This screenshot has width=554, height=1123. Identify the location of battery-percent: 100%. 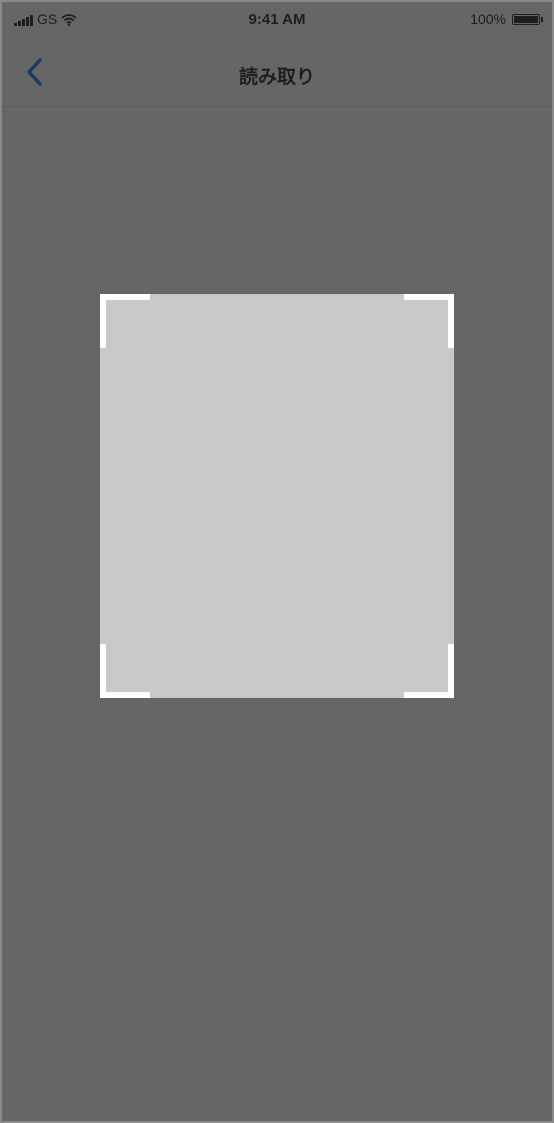
(488, 19).